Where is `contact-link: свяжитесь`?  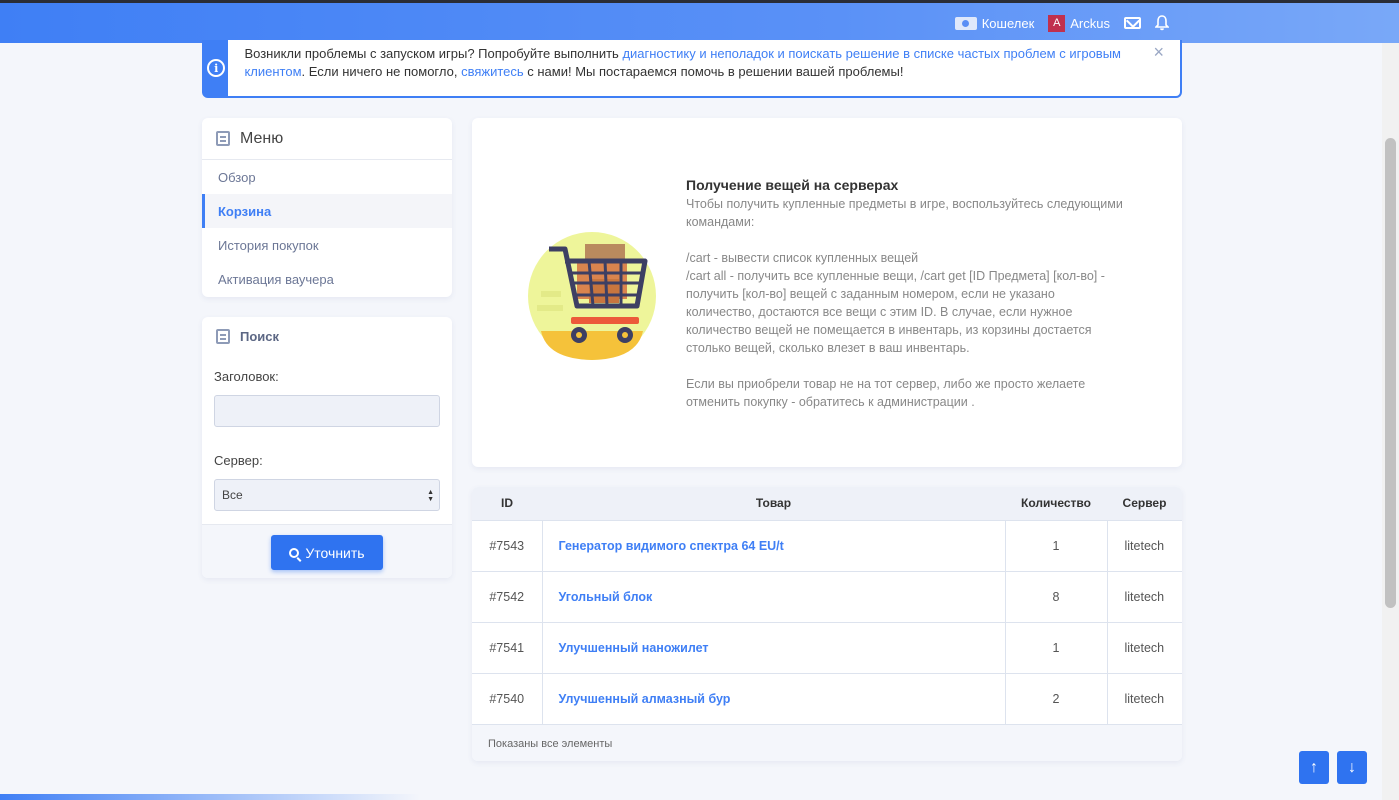
contact-link: свяжитесь is located at coordinates (492, 71).